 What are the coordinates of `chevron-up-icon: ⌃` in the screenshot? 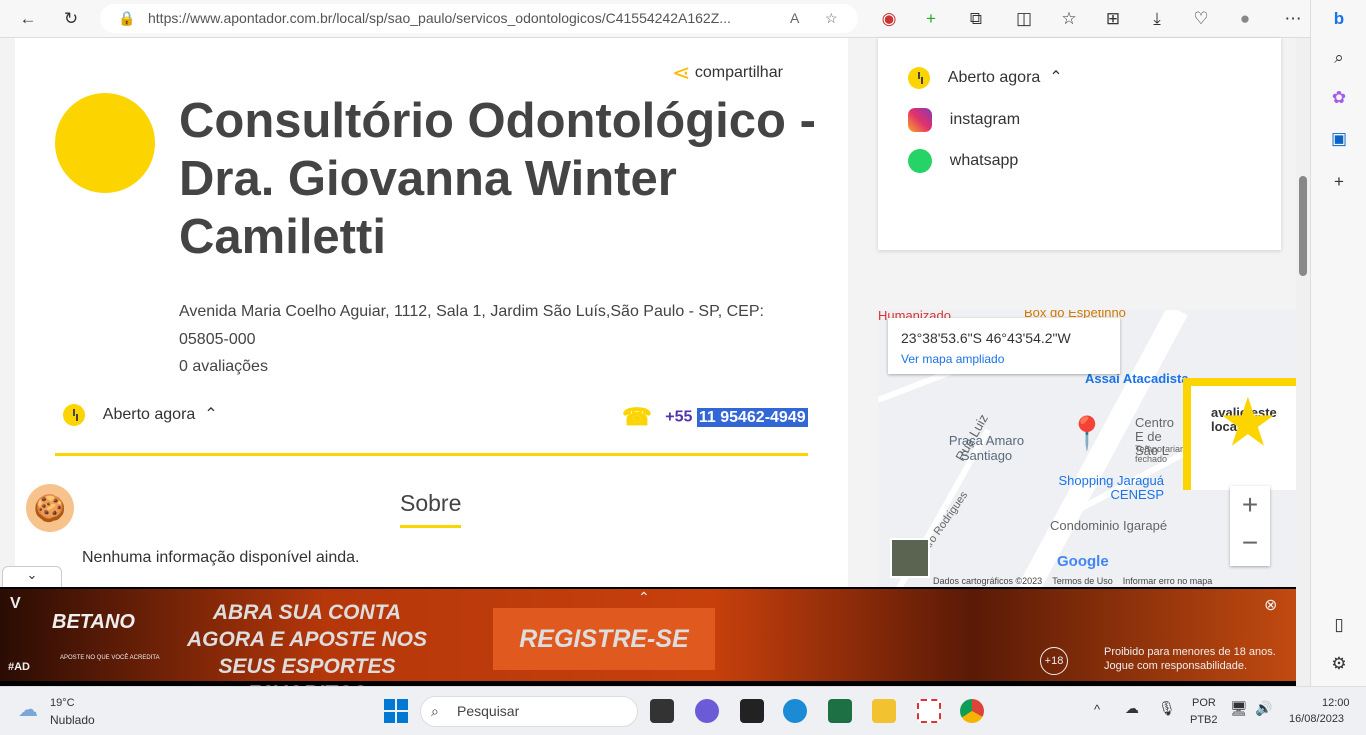 It's located at (211, 415).